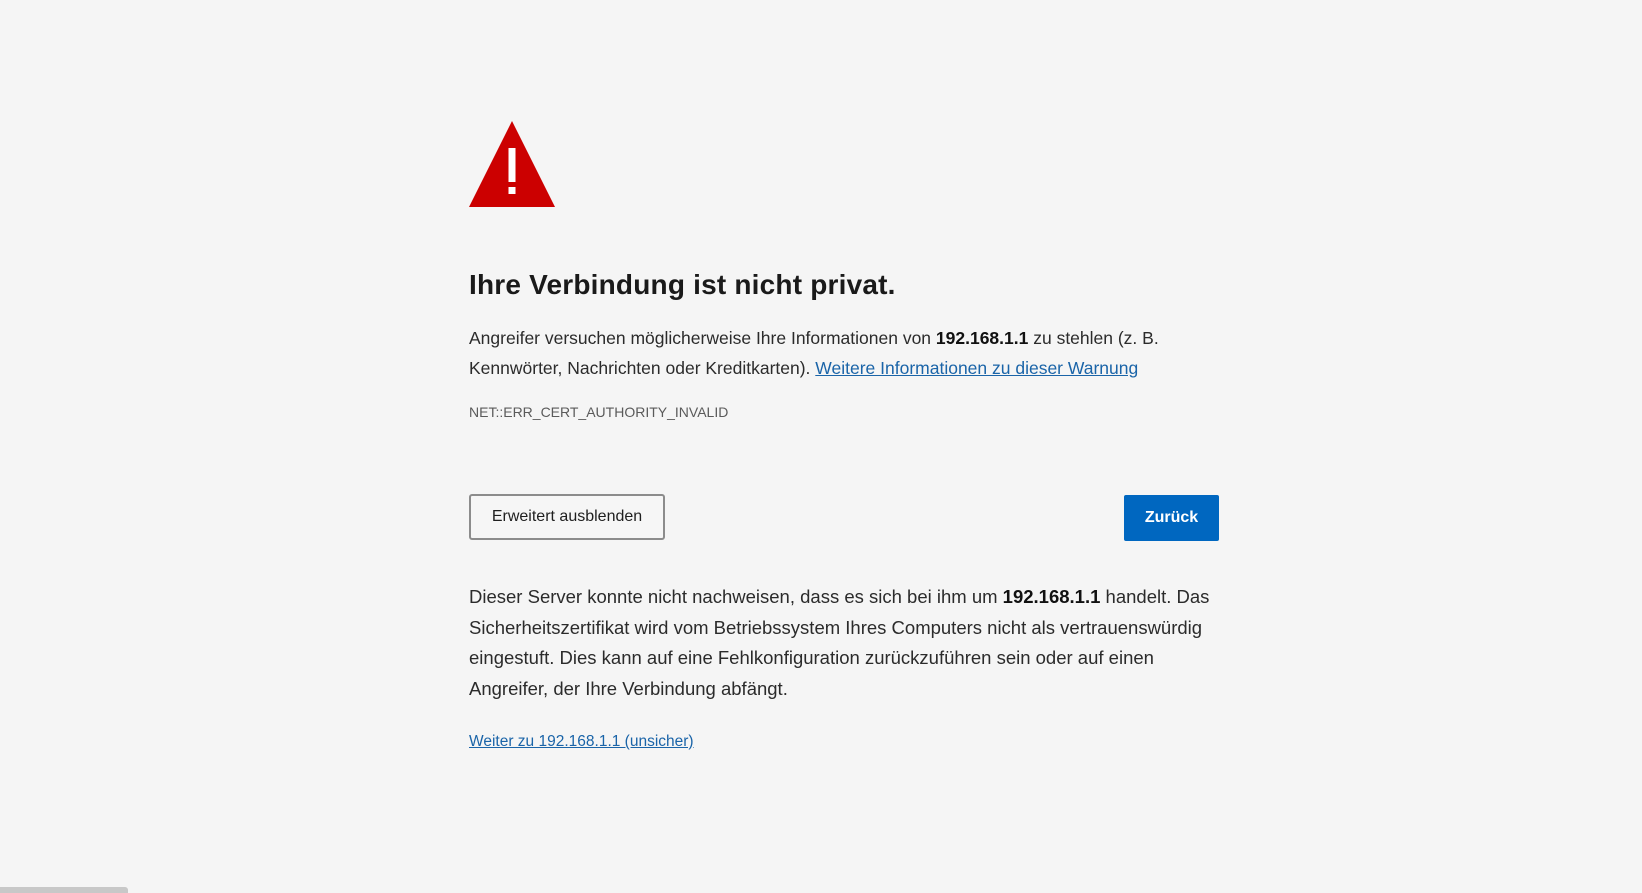  I want to click on page-title: Ihre Verbindung ist nicht privat., so click(682, 284).